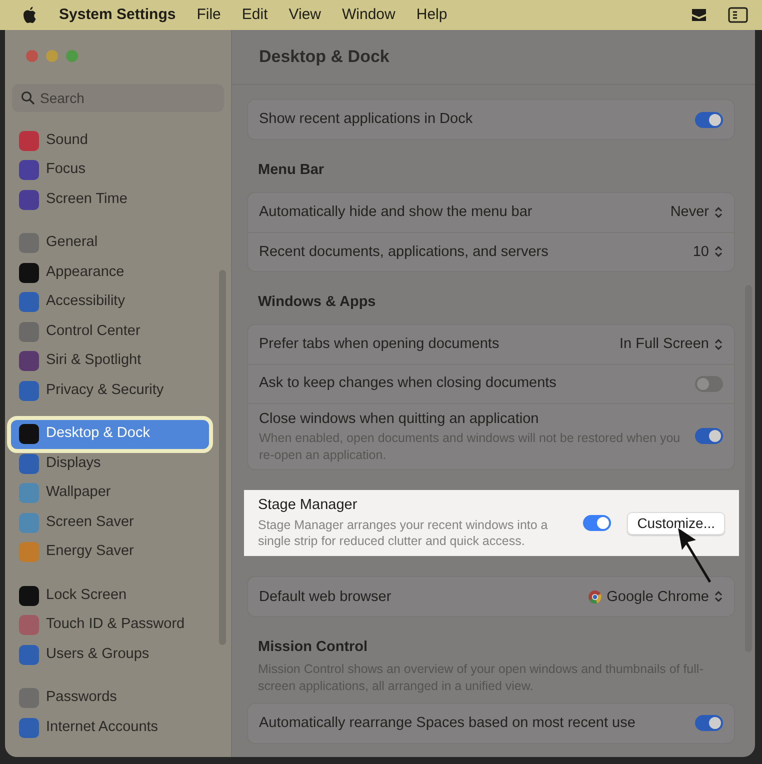 The height and width of the screenshot is (764, 762). I want to click on setting-label: Close windows when quitting an application, so click(399, 419).